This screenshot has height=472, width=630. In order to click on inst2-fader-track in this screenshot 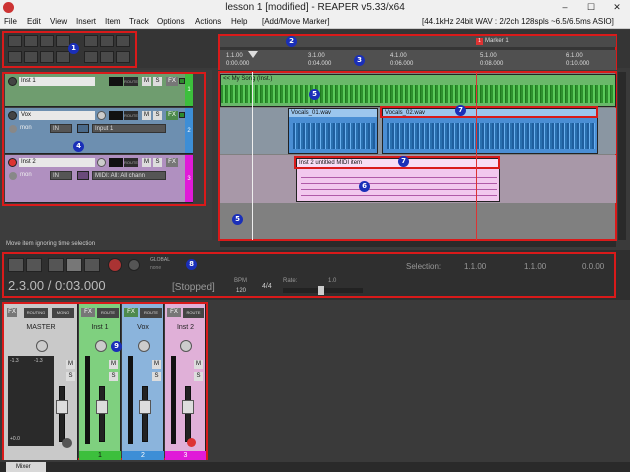, I will do `click(188, 414)`.